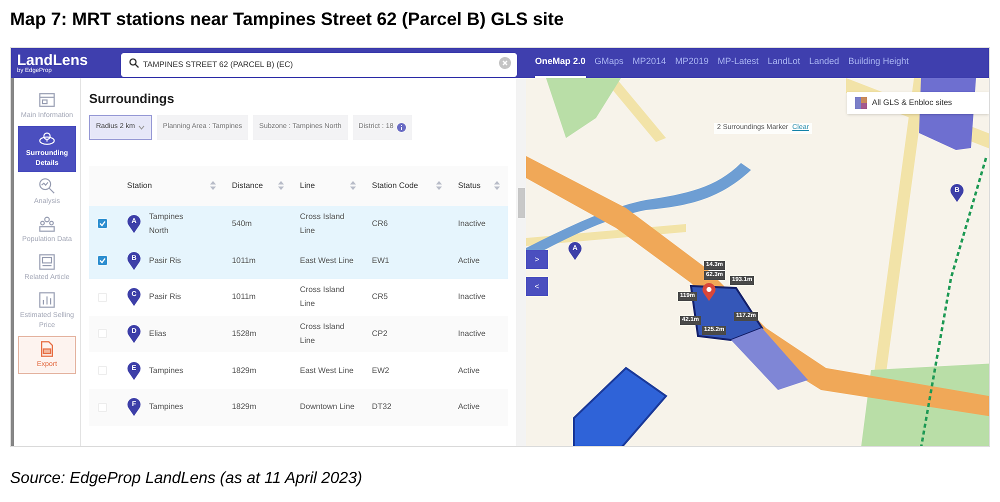 The height and width of the screenshot is (502, 1000). Describe the element at coordinates (861, 103) in the screenshot. I see `layers-icon` at that location.